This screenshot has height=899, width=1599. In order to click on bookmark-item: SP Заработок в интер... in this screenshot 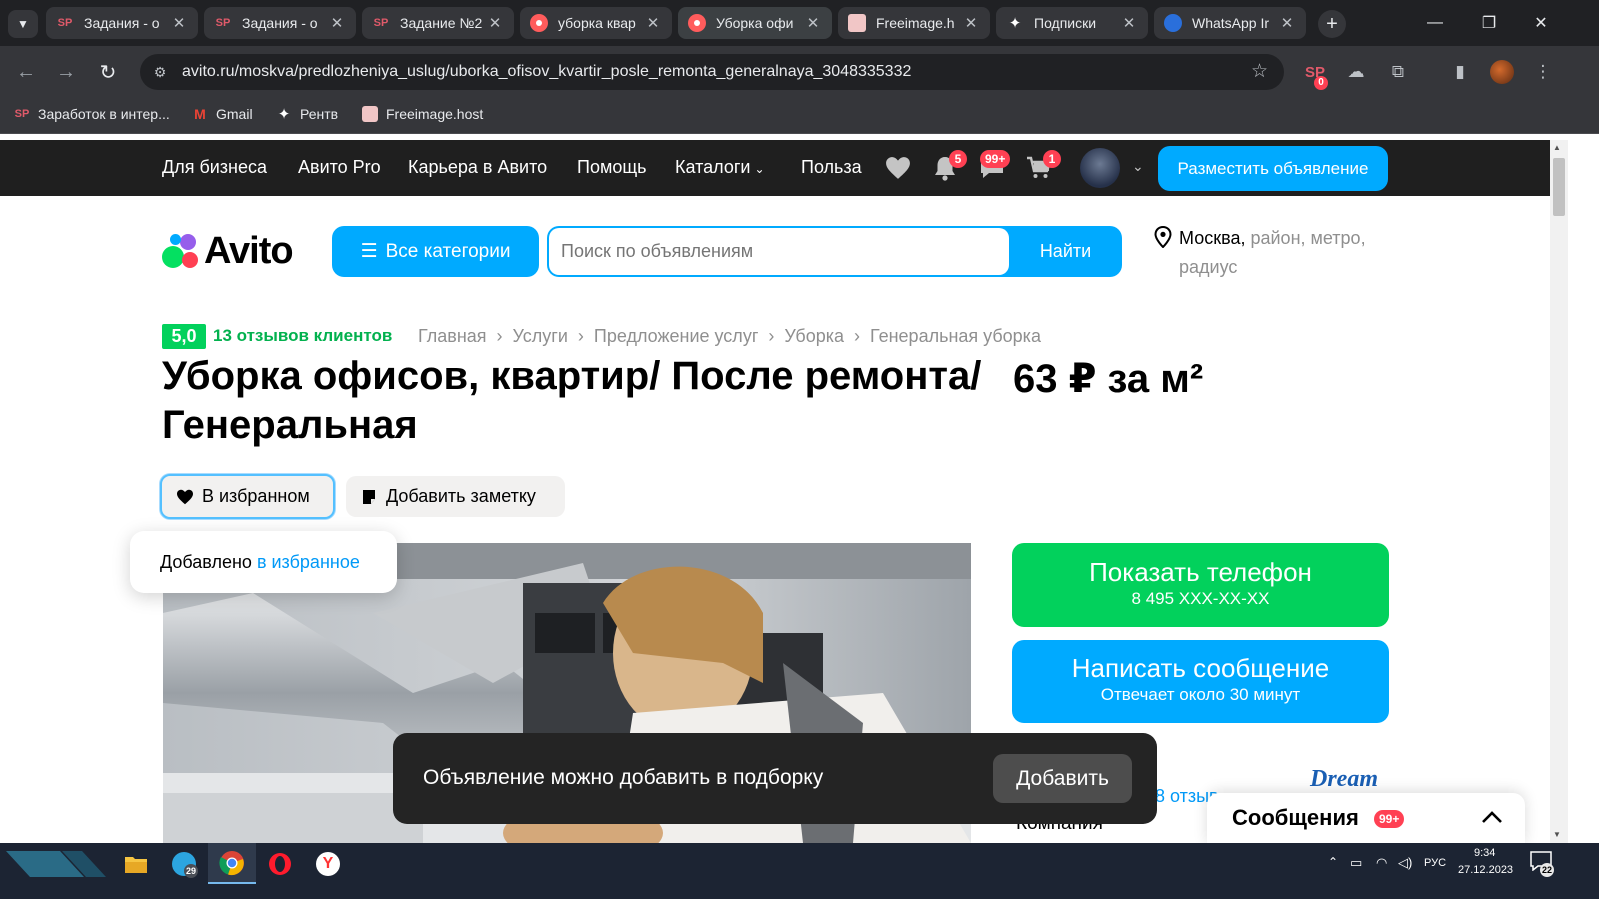, I will do `click(92, 114)`.